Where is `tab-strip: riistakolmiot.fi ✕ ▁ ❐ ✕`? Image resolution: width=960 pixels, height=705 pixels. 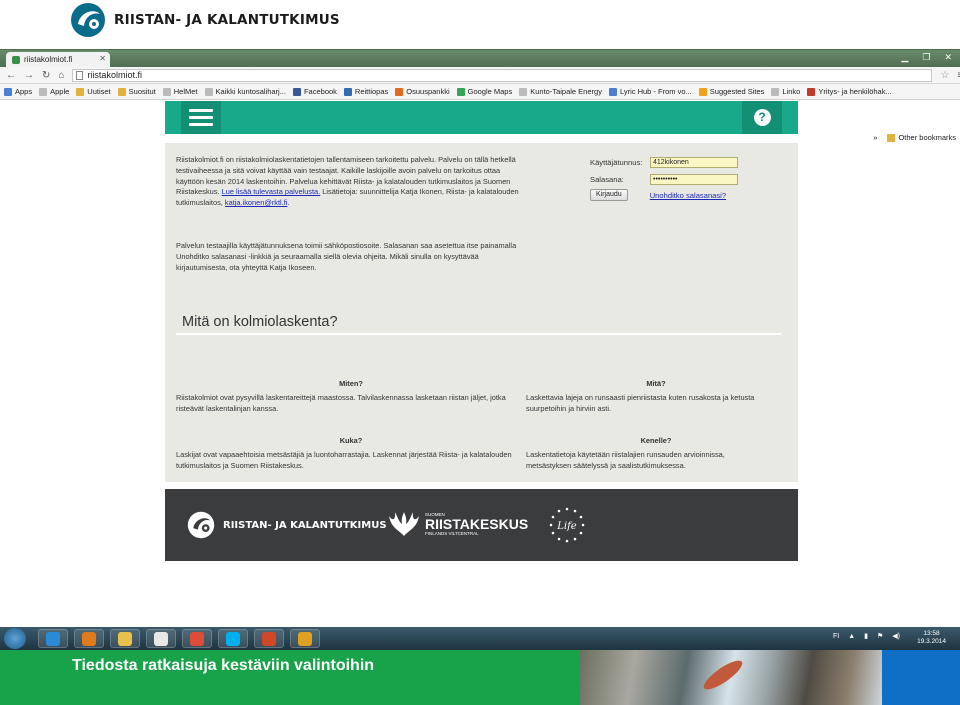 tab-strip: riistakolmiot.fi ✕ ▁ ❐ ✕ is located at coordinates (480, 58).